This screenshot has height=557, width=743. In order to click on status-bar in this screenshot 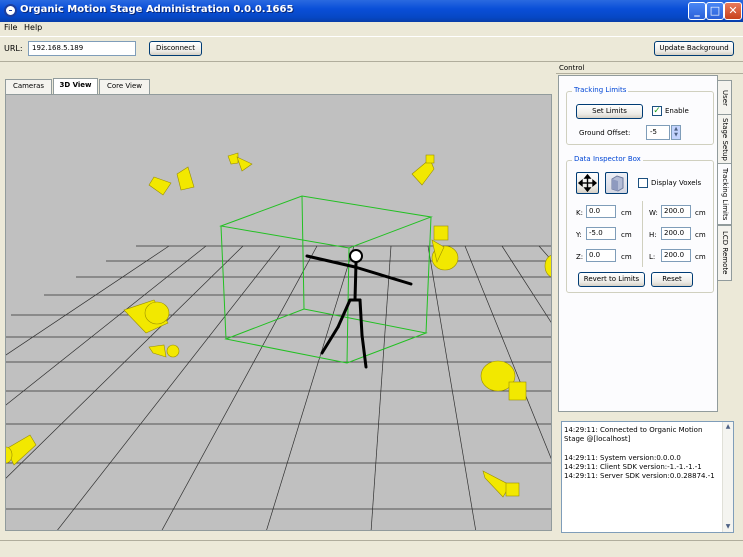, I will do `click(371, 548)`.